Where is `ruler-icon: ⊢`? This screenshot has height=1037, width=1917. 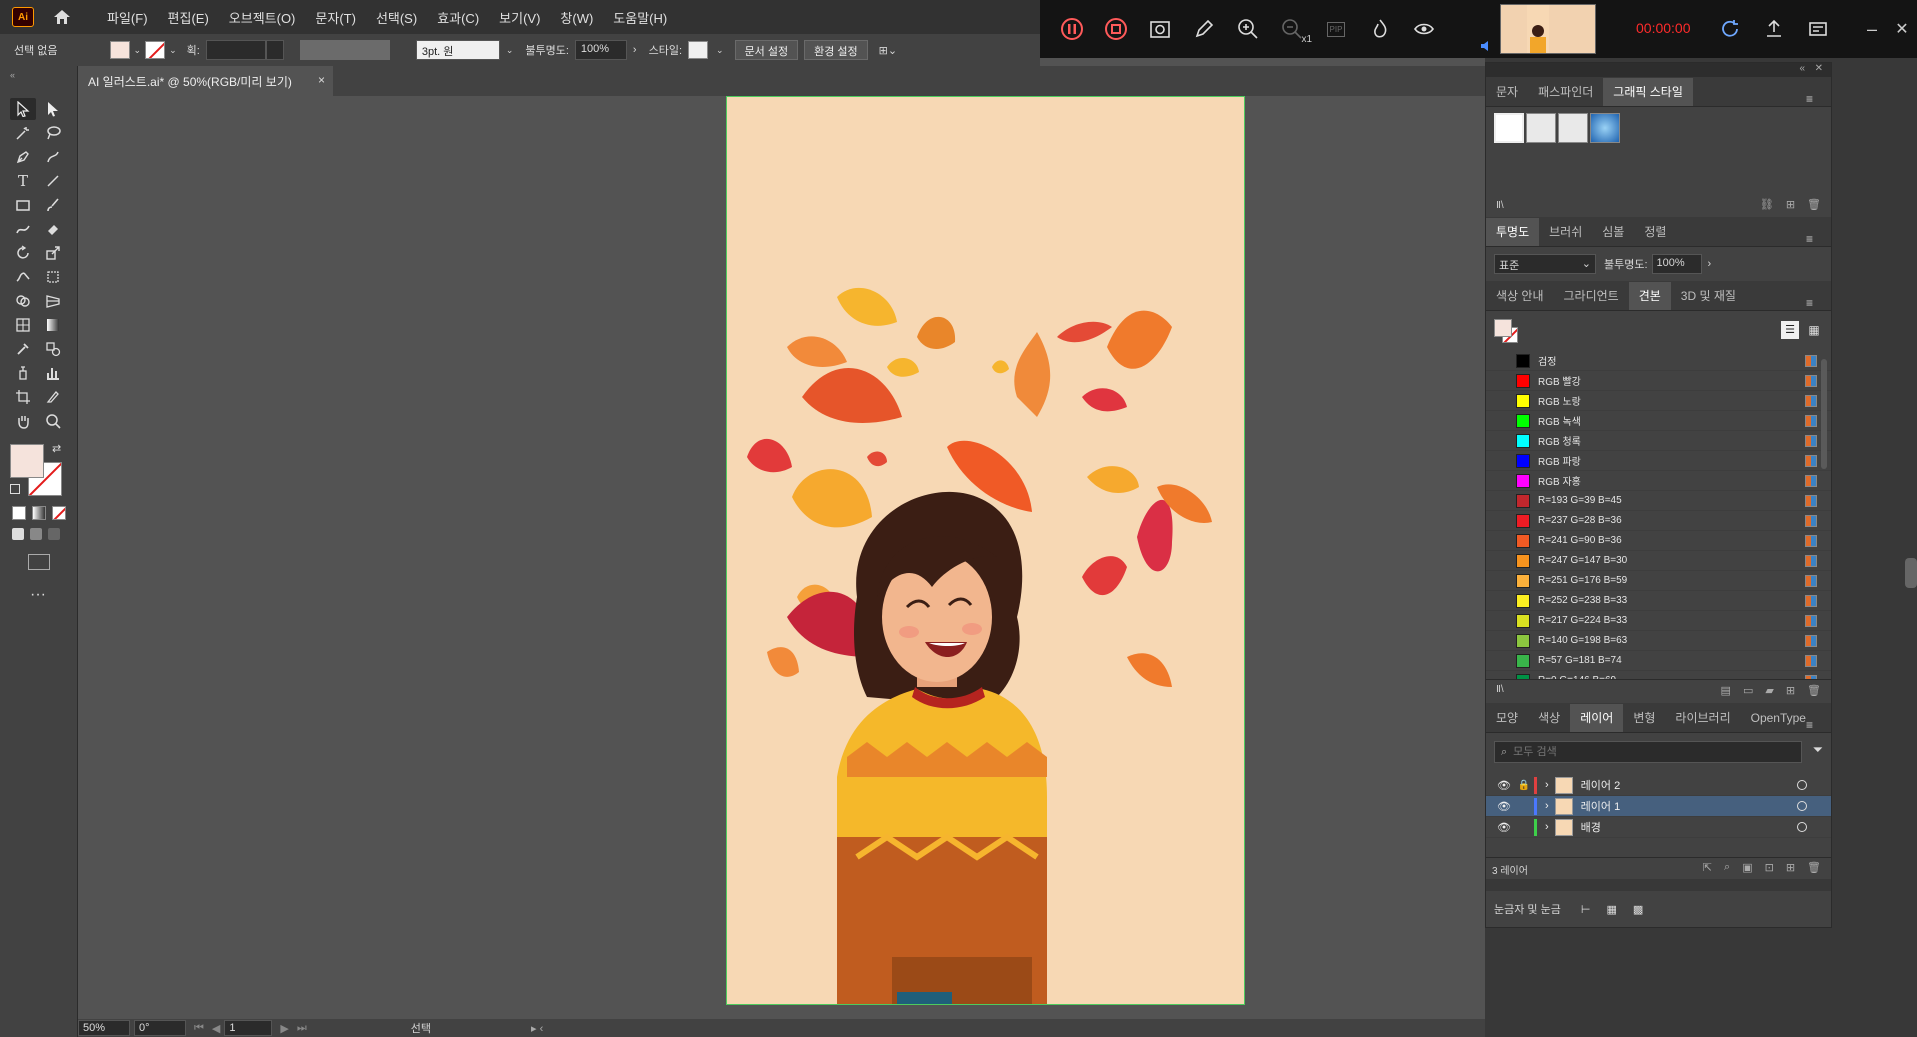 ruler-icon: ⊢ is located at coordinates (1586, 909).